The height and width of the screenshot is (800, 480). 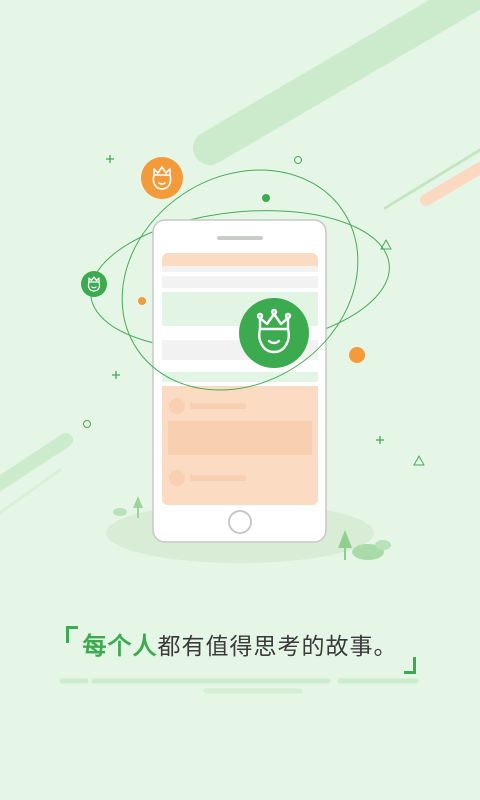 I want to click on phone-icon, so click(x=239, y=381).